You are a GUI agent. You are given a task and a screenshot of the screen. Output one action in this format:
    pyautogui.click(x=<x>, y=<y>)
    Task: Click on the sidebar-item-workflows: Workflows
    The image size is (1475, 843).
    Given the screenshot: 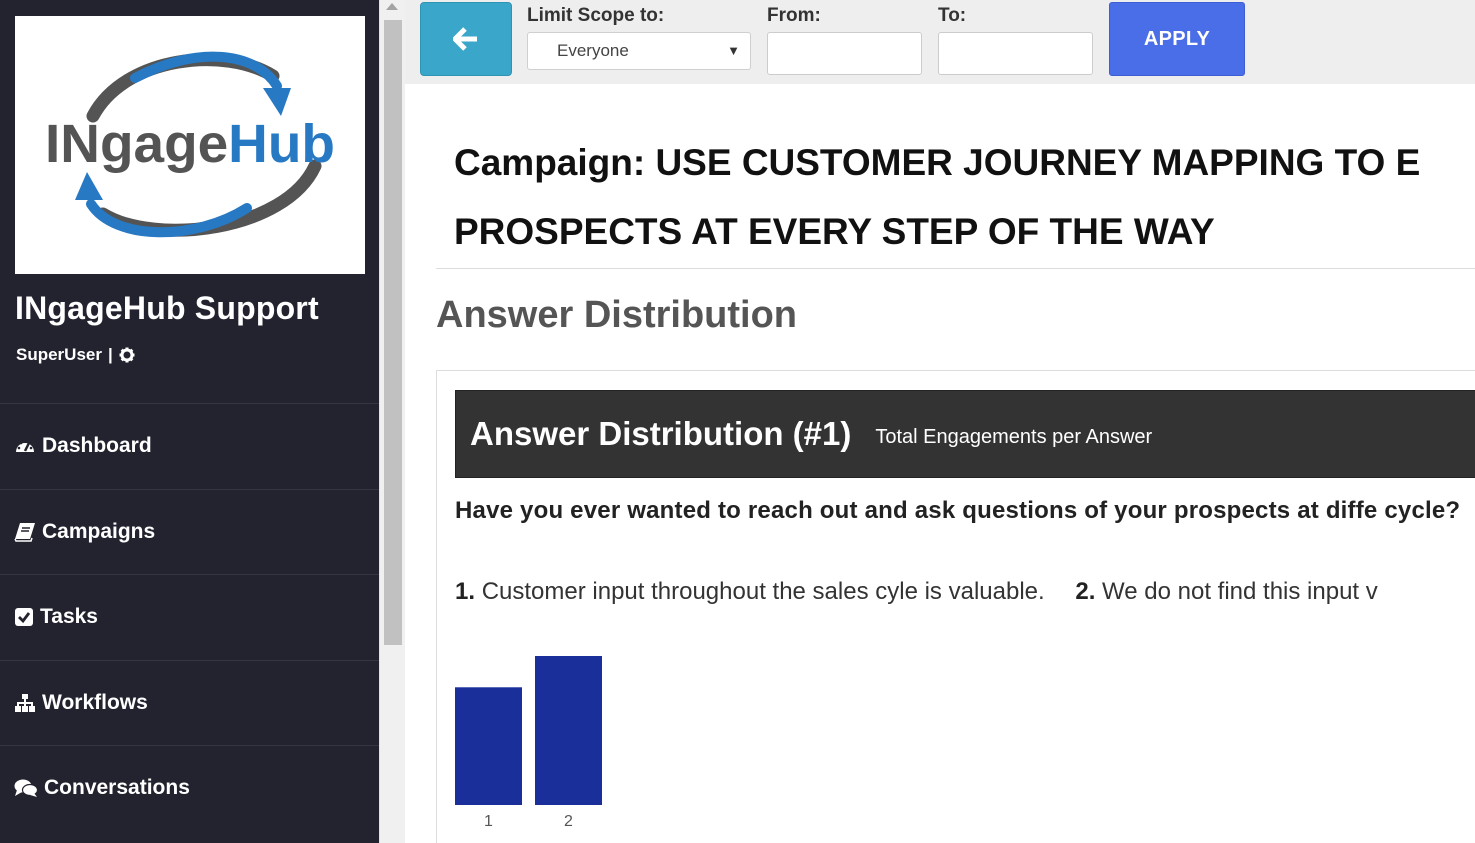 What is the action you would take?
    pyautogui.click(x=189, y=702)
    